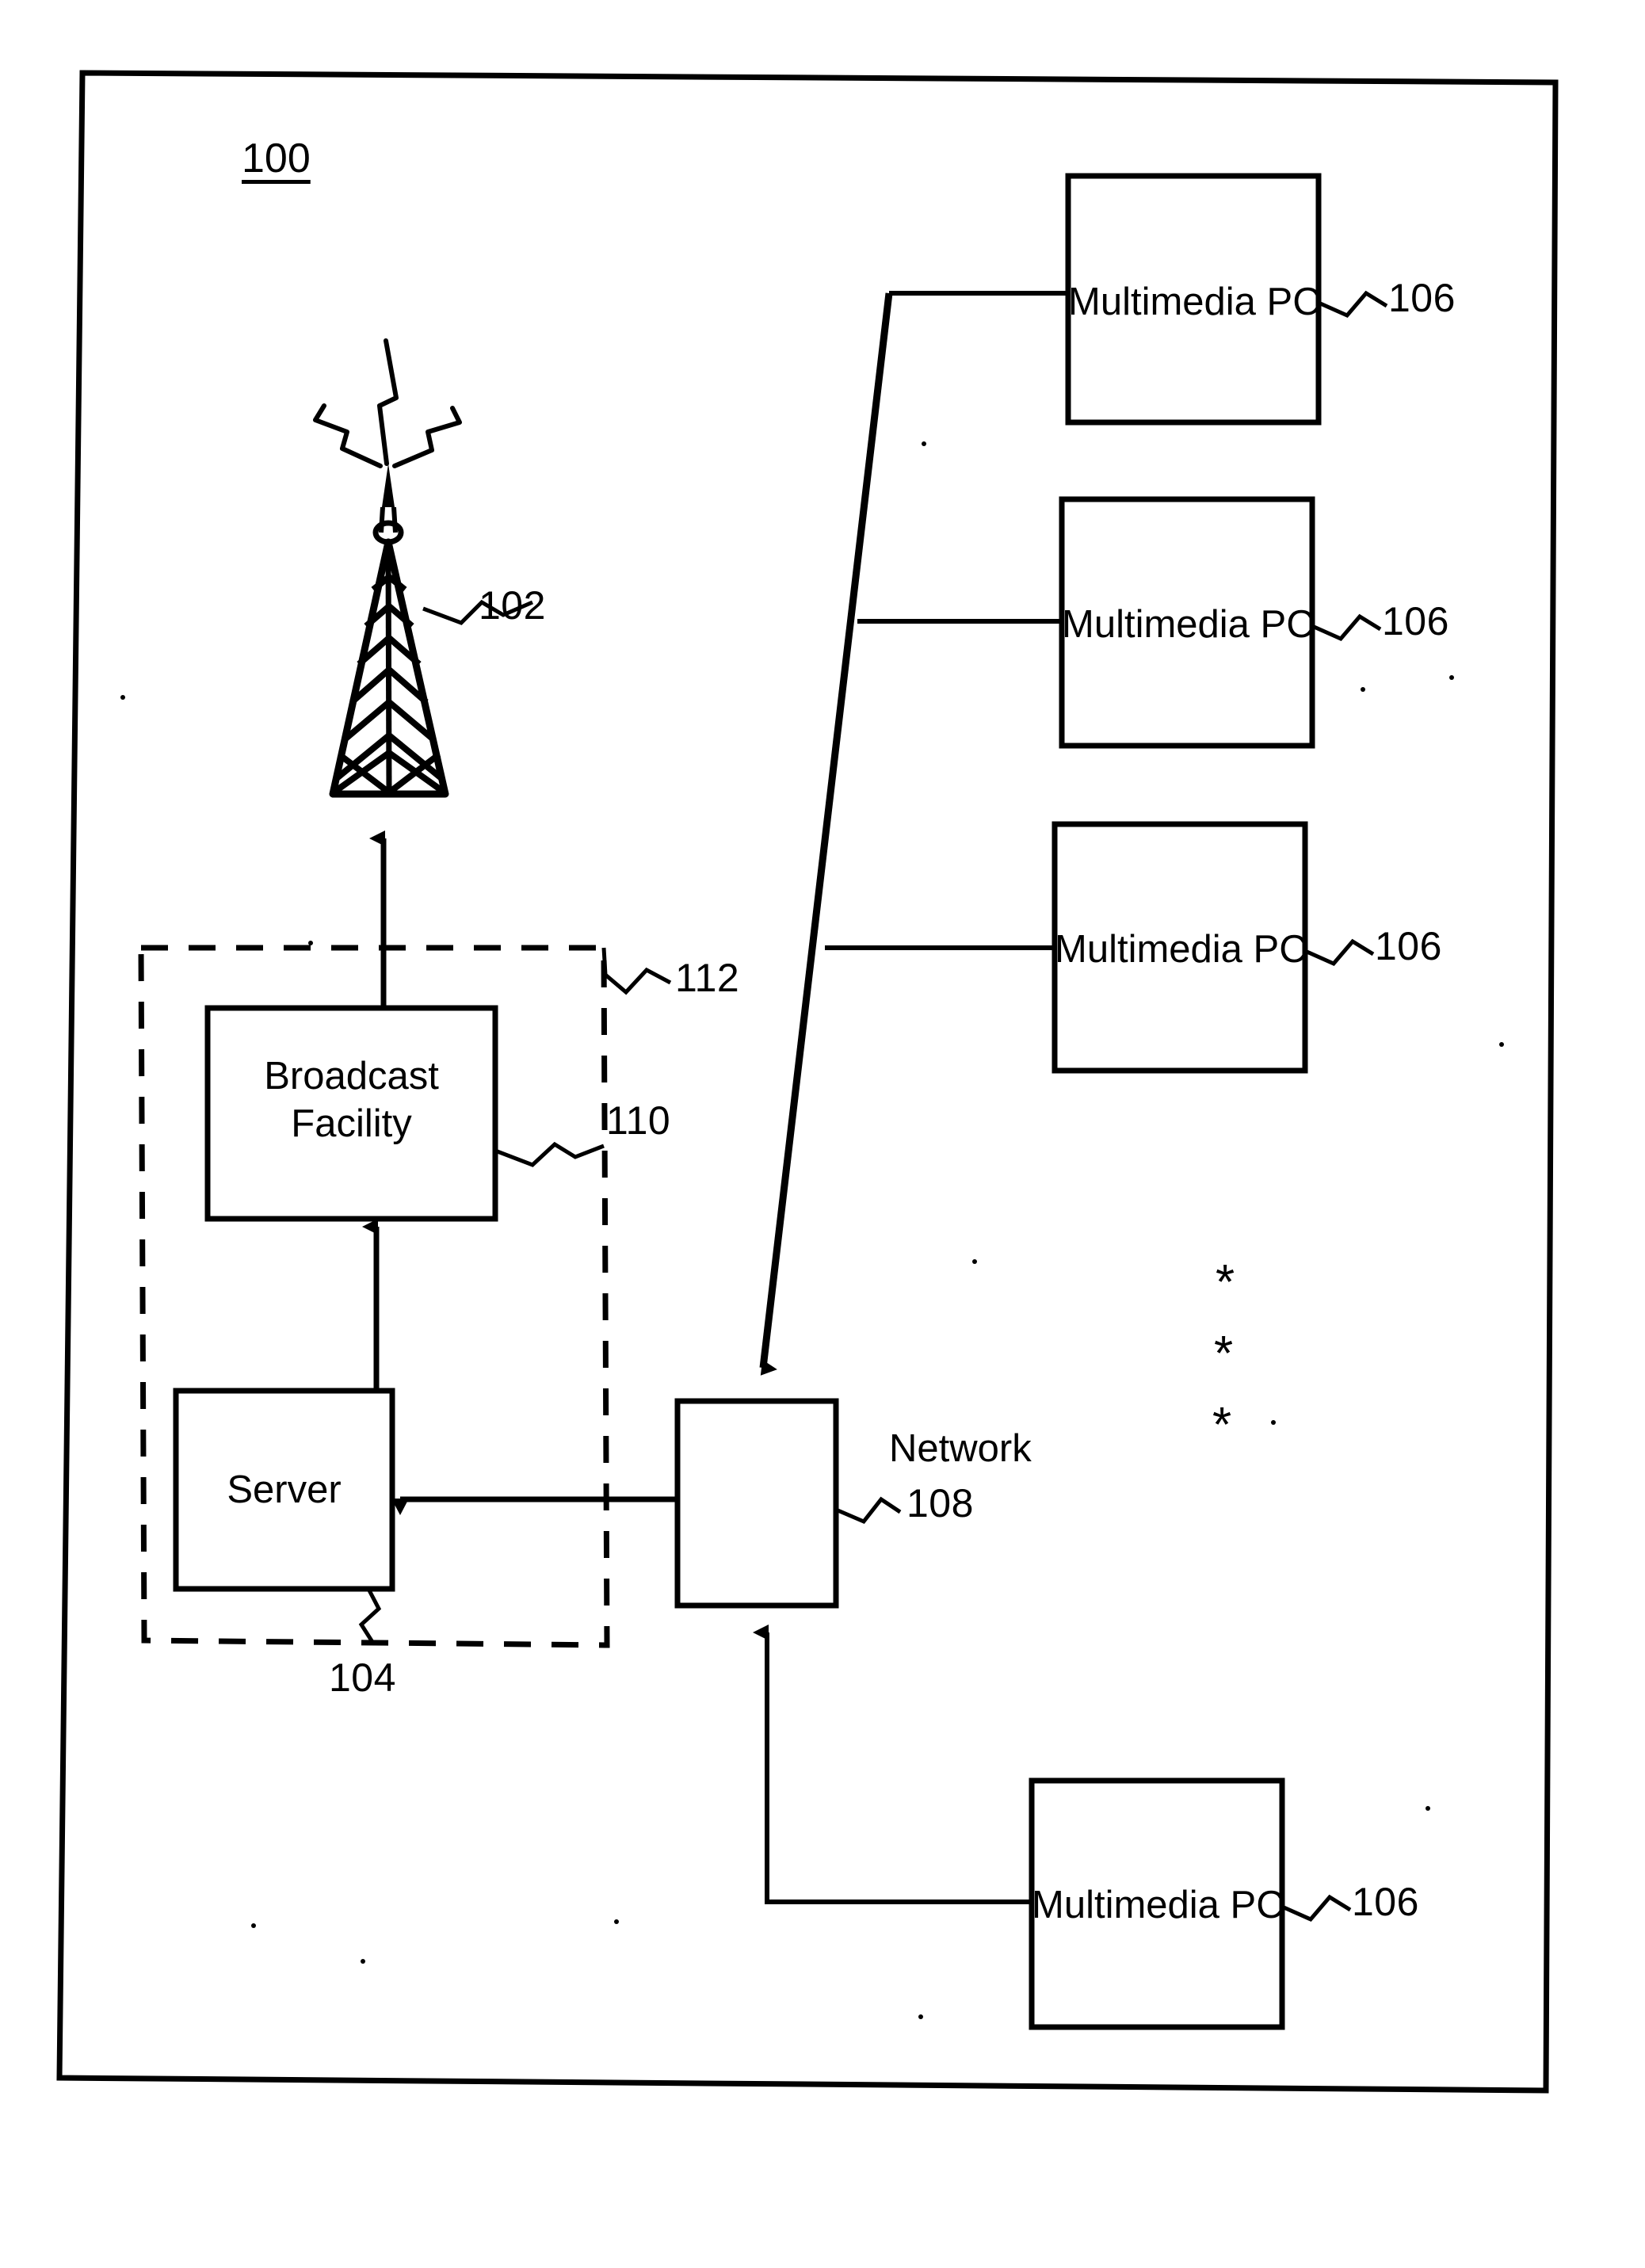  I want to click on multimedia-pc-label-1: Multimedia PC, so click(1195, 302).